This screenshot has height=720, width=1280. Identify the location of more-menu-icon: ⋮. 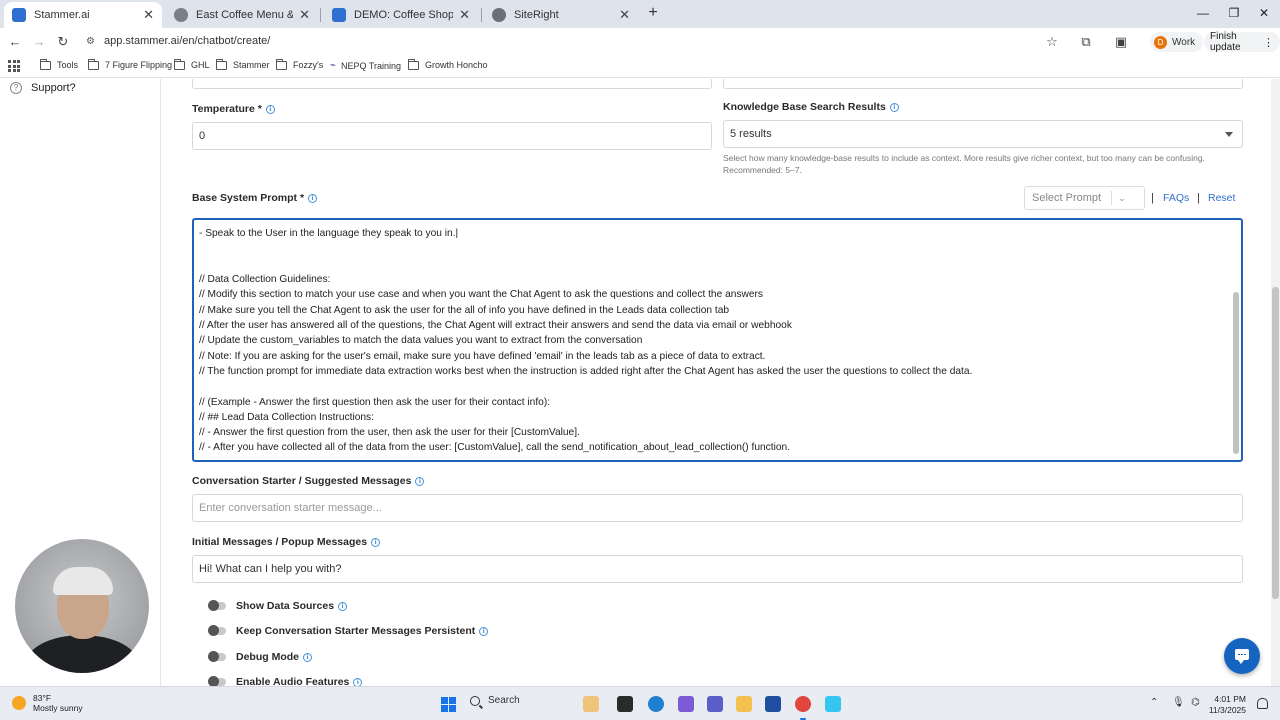
(1268, 42).